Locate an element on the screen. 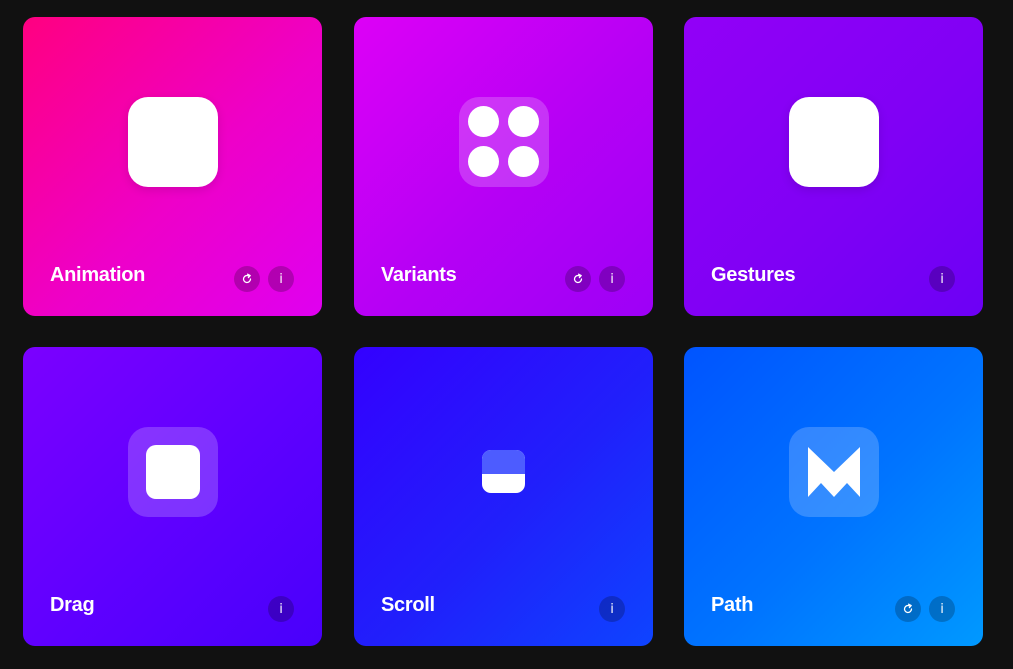 This screenshot has width=1013, height=669. card-title-drag: Drag is located at coordinates (72, 605).